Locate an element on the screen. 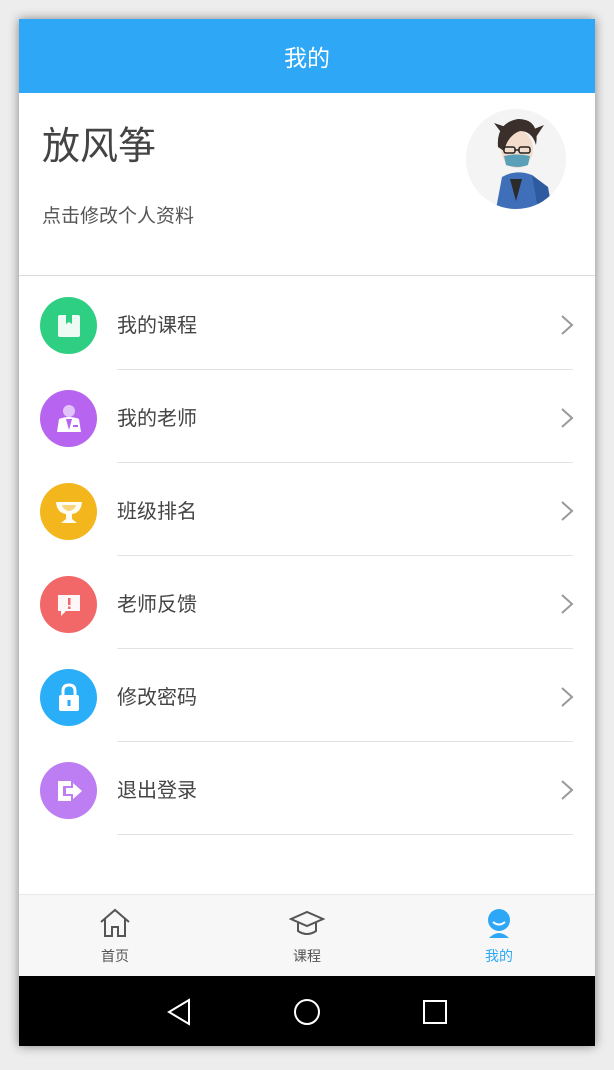 The width and height of the screenshot is (614, 1070). menu-item-label: 班级排名 is located at coordinates (157, 511).